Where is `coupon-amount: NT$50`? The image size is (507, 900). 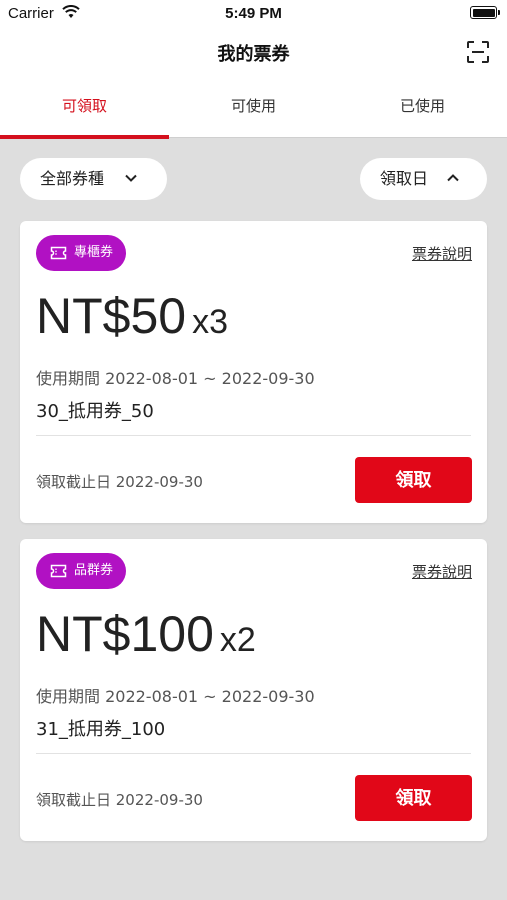 coupon-amount: NT$50 is located at coordinates (111, 316).